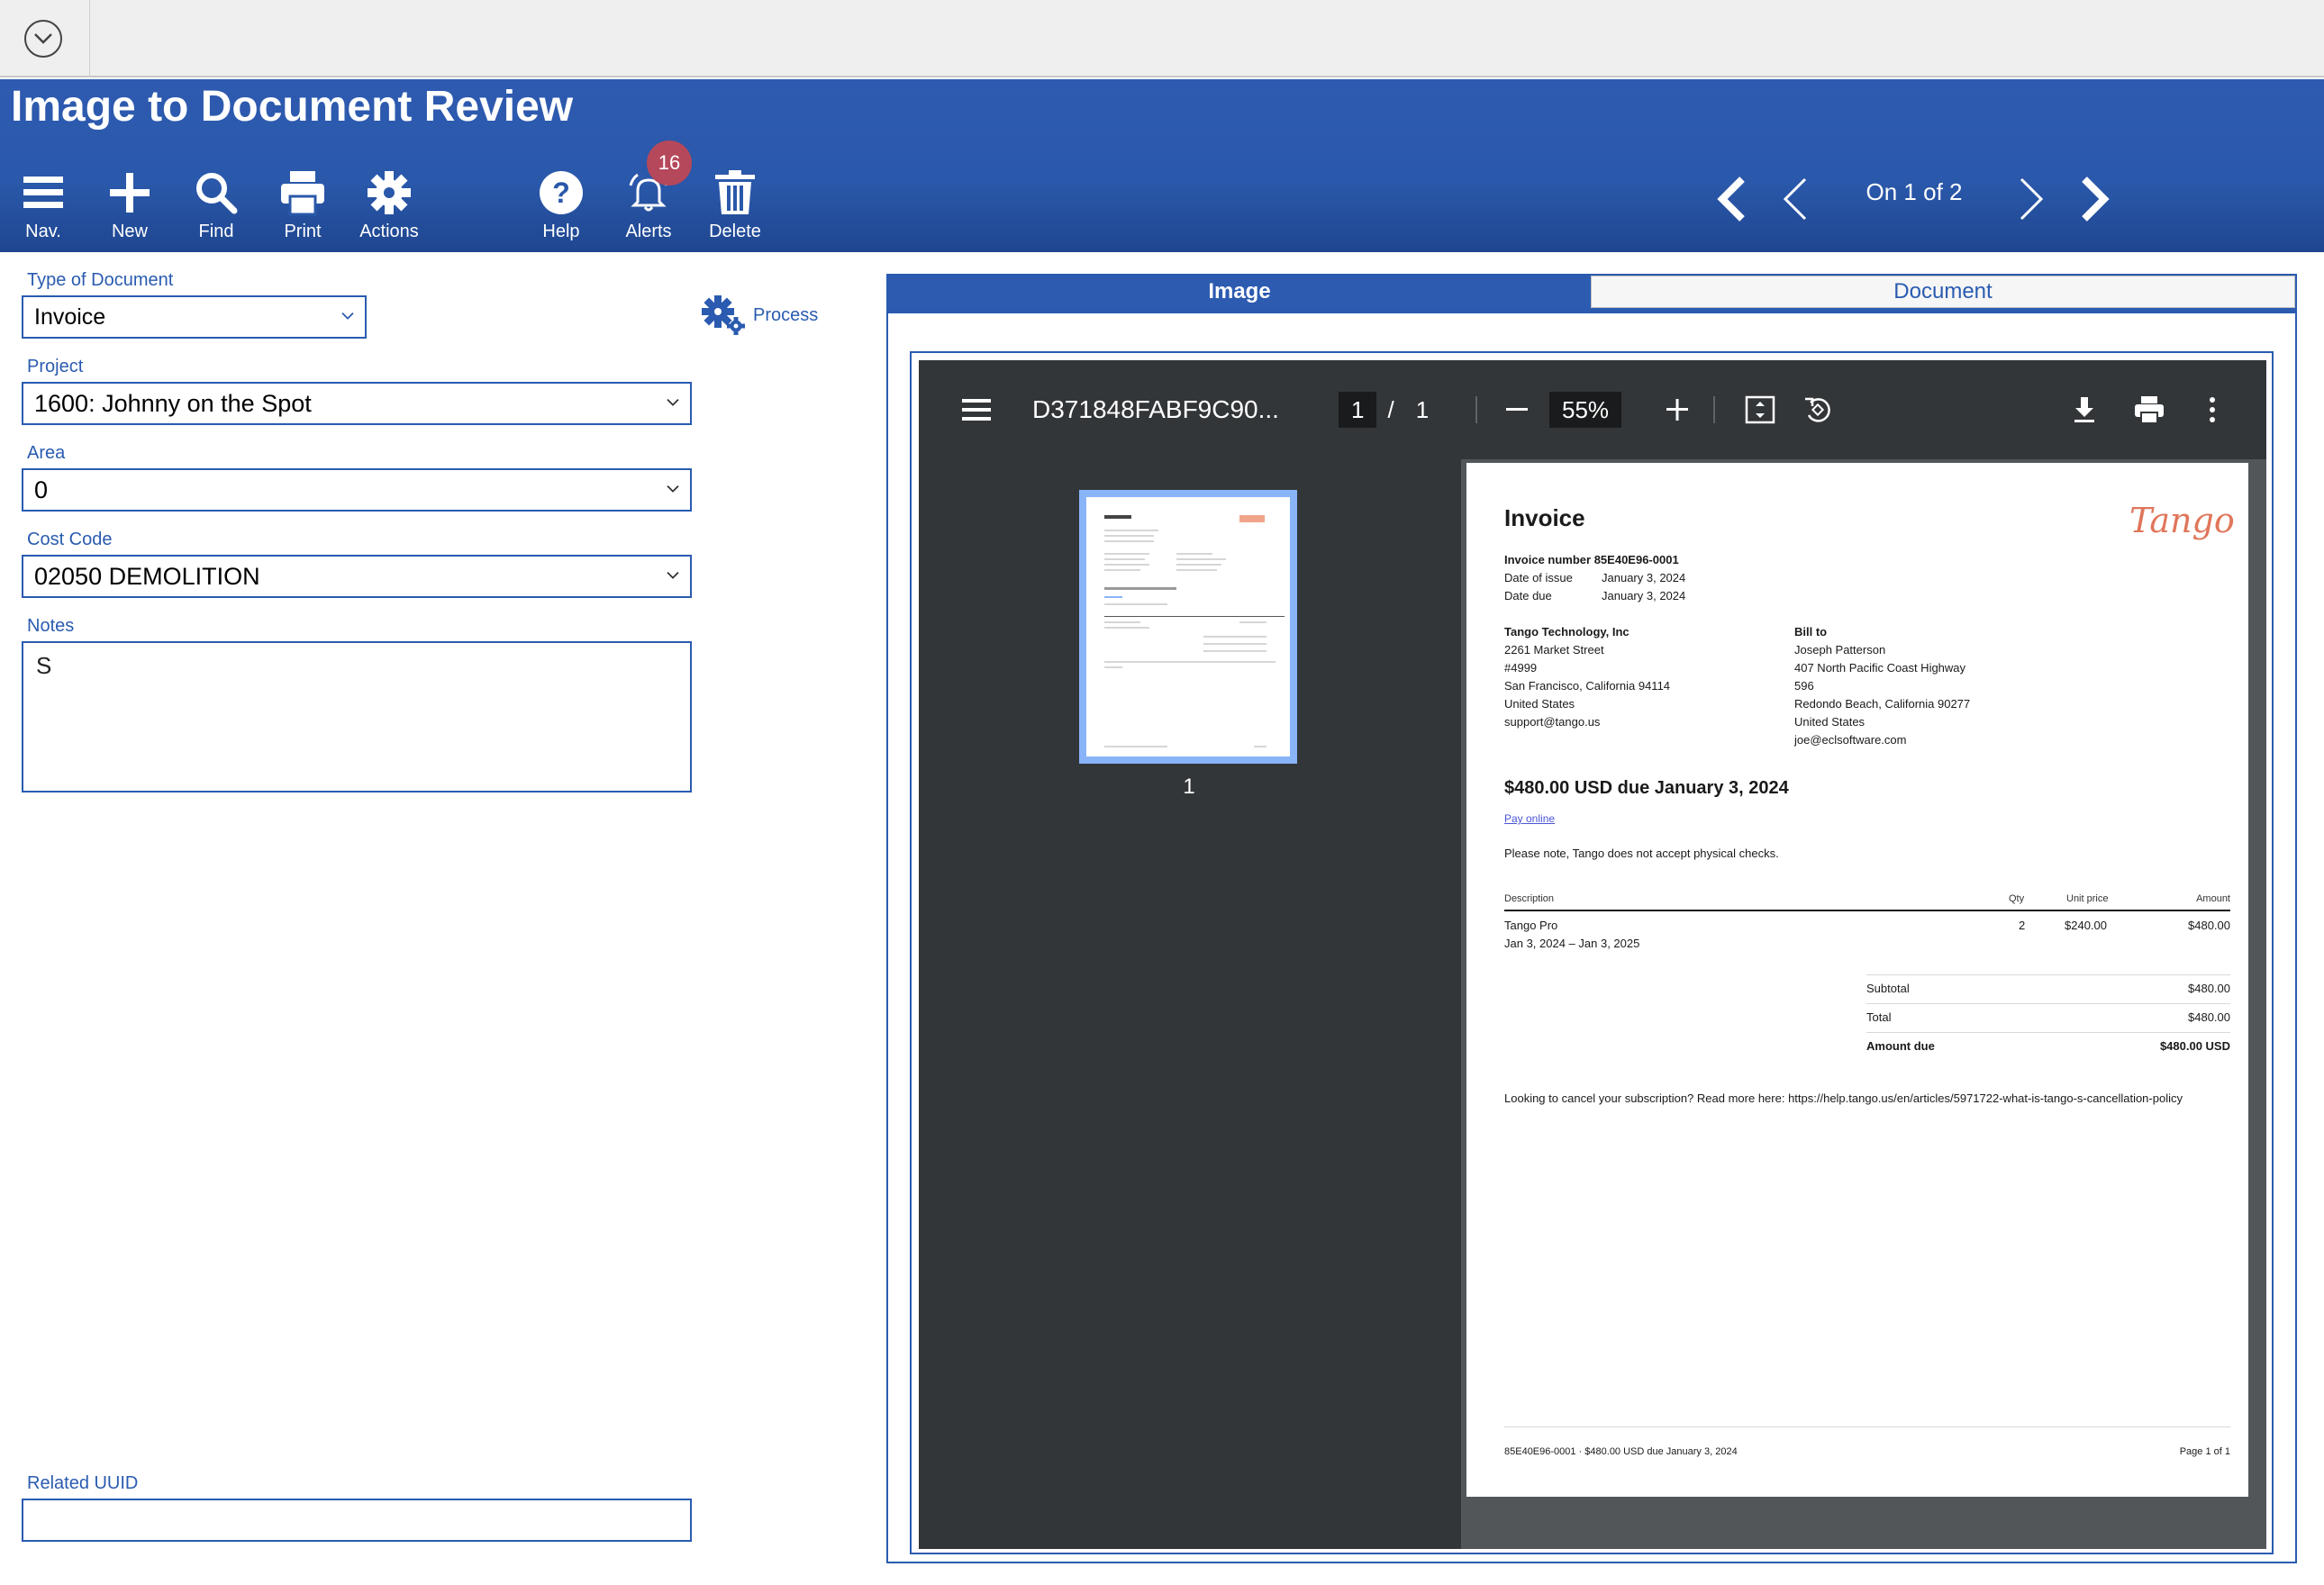 This screenshot has height=1585, width=2324. What do you see at coordinates (562, 192) in the screenshot?
I see `help-icon: ?` at bounding box center [562, 192].